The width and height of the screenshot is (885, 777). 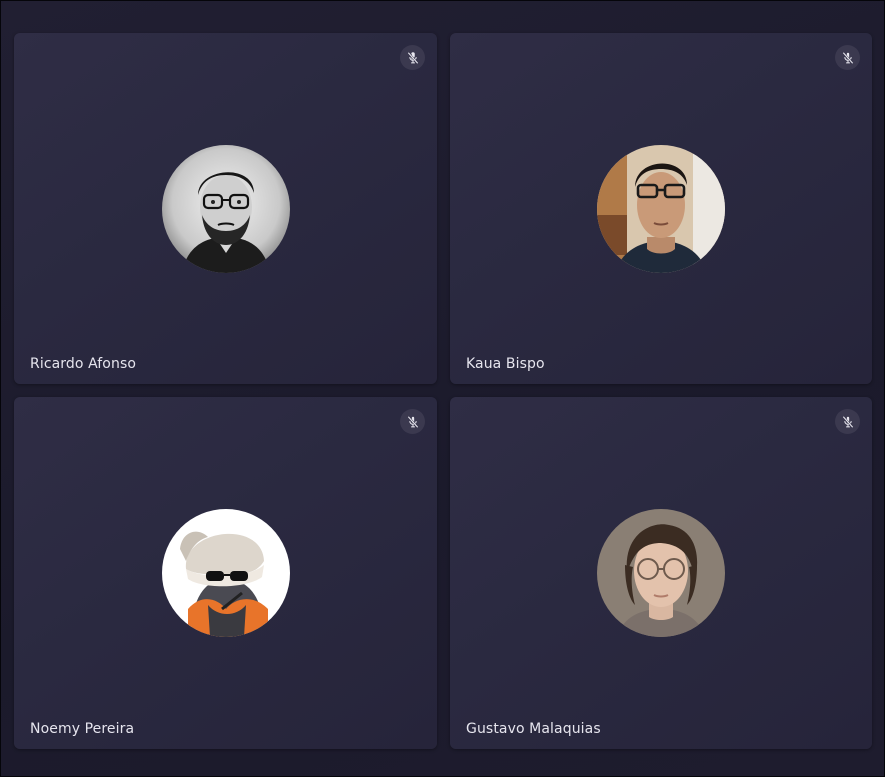 What do you see at coordinates (533, 729) in the screenshot?
I see `participant-name: Gustavo Malaquias` at bounding box center [533, 729].